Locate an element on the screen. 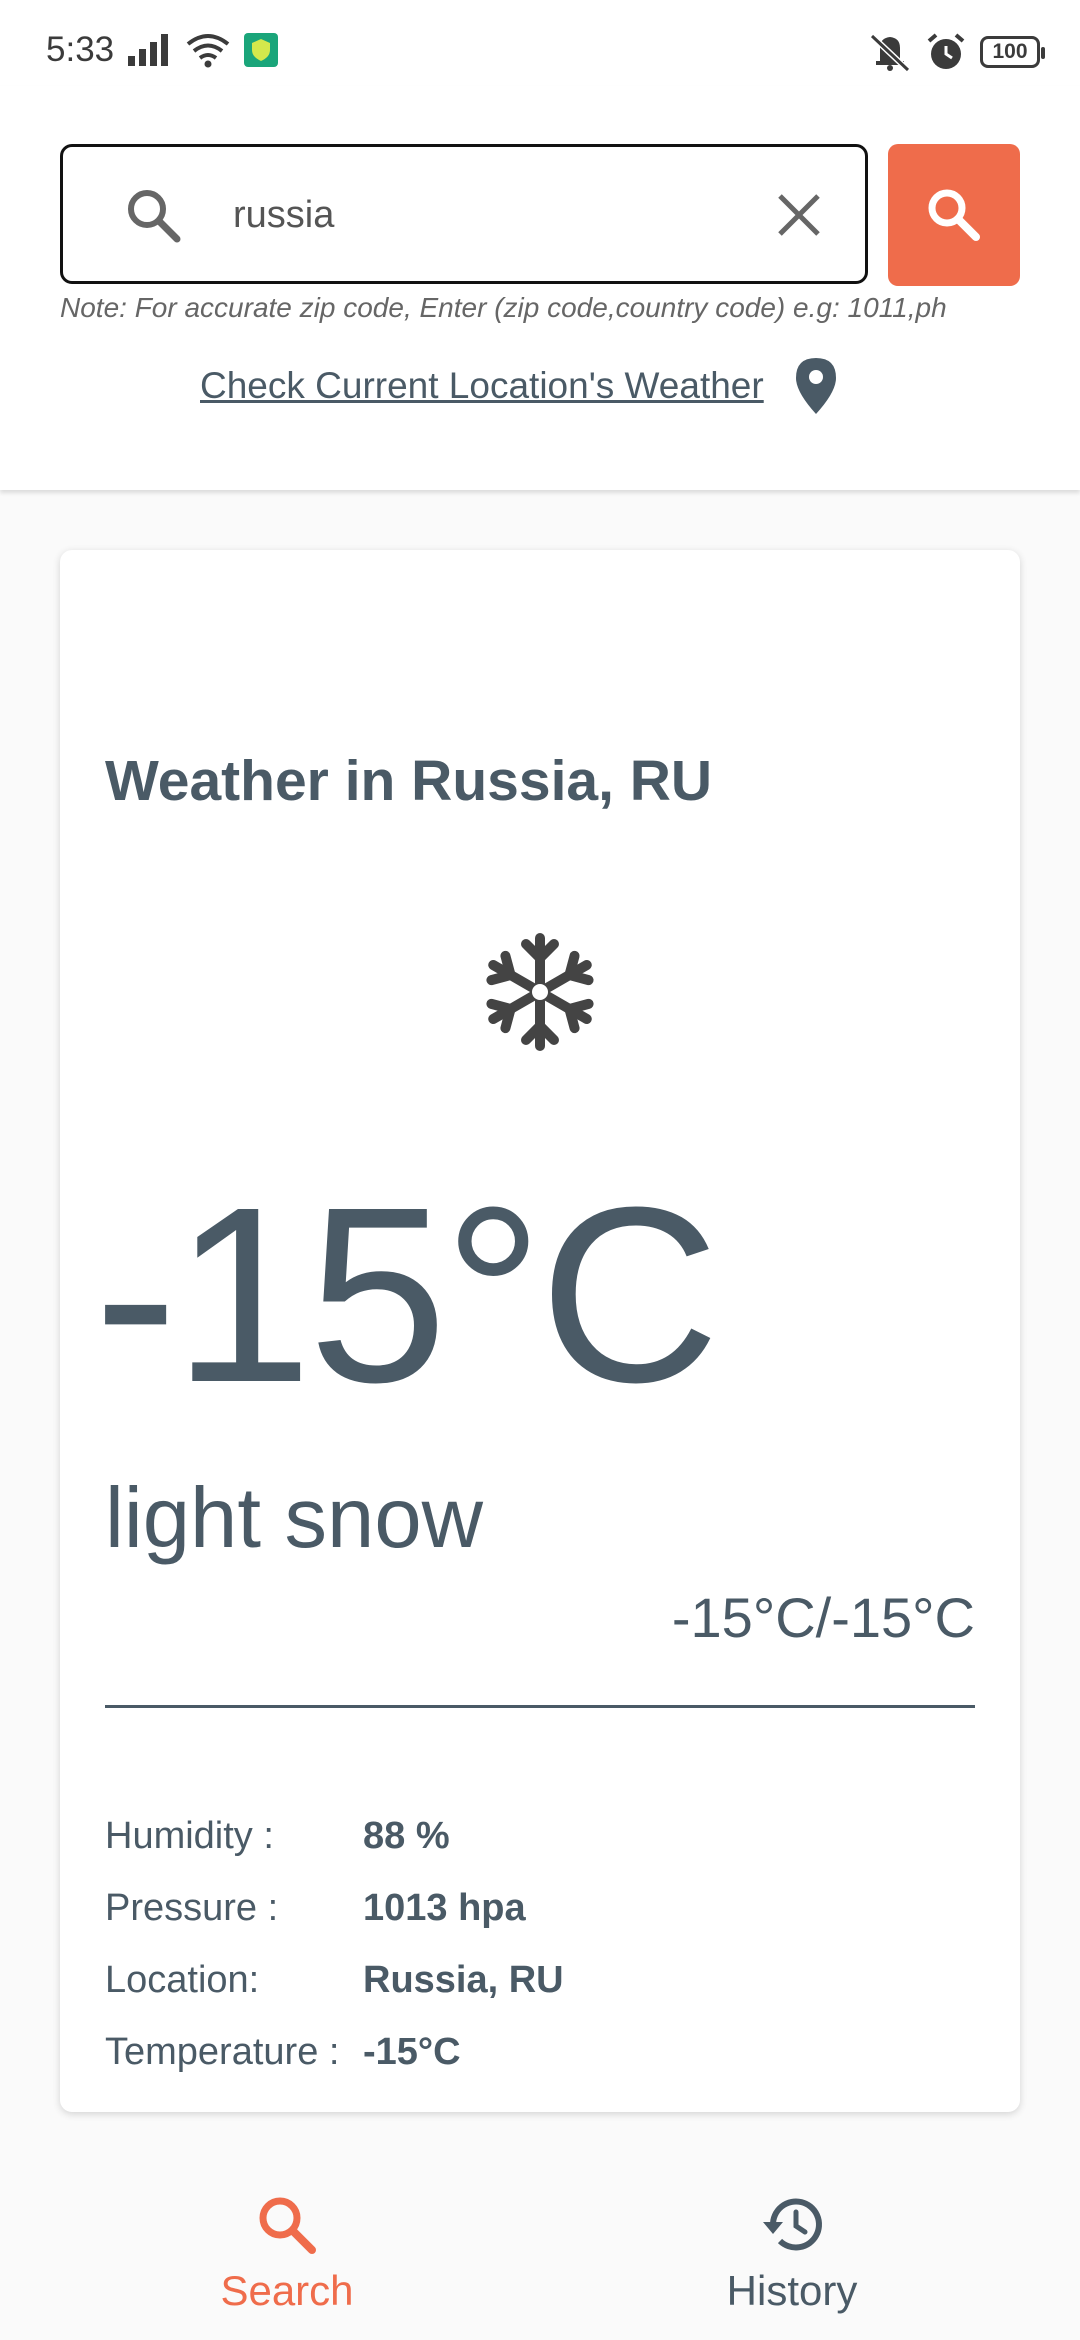 Image resolution: width=1080 pixels, height=2340 pixels. detail-label: Location: is located at coordinates (182, 1979).